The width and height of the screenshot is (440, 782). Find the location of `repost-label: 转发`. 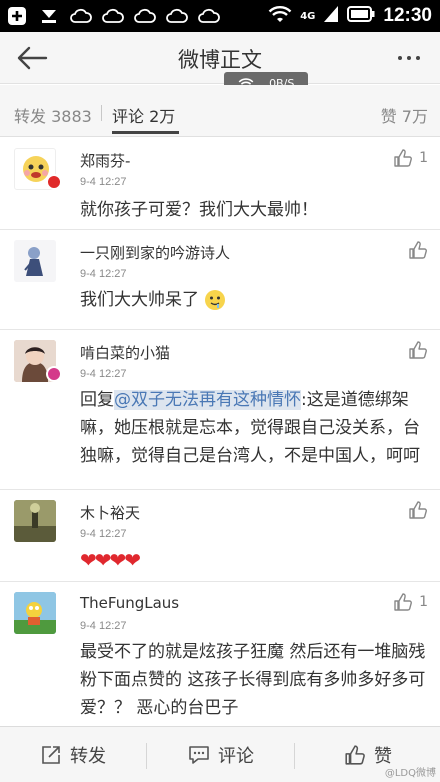

repost-label: 转发 is located at coordinates (88, 756).